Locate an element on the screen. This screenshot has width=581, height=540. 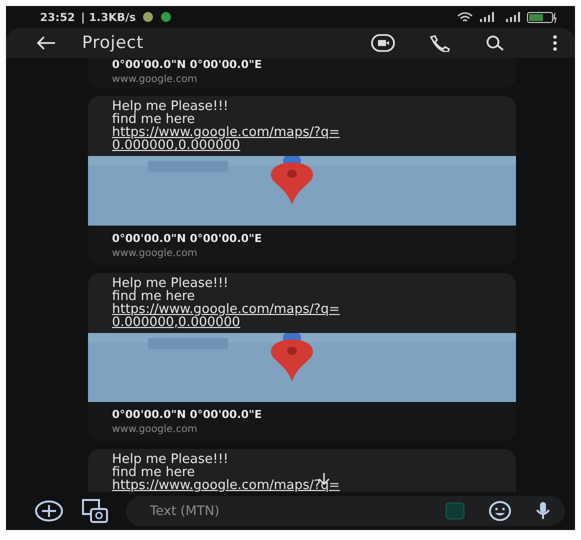
network-speed: | 1.3KB/s is located at coordinates (108, 17).